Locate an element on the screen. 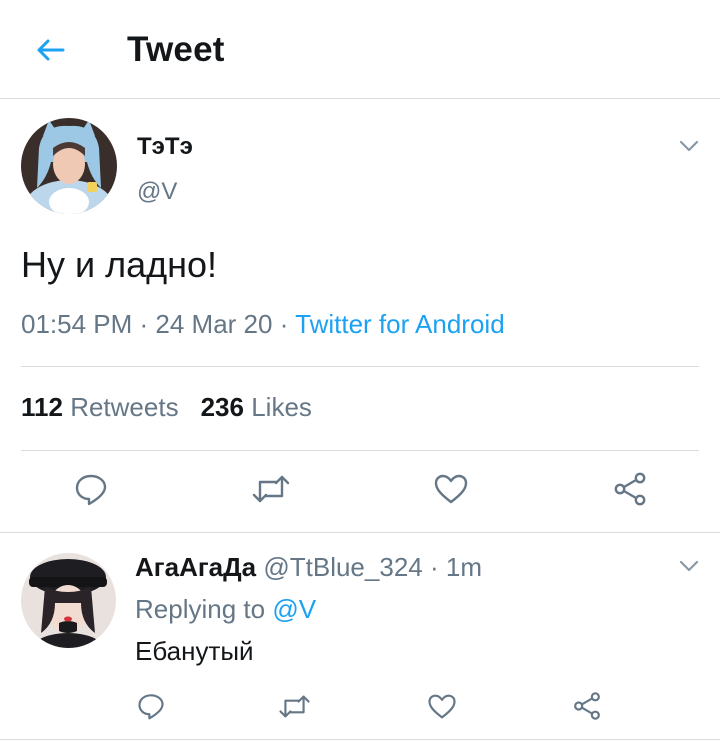  reply-header: АгаАгаДа @TtBlue_324 · 1m is located at coordinates (308, 567).